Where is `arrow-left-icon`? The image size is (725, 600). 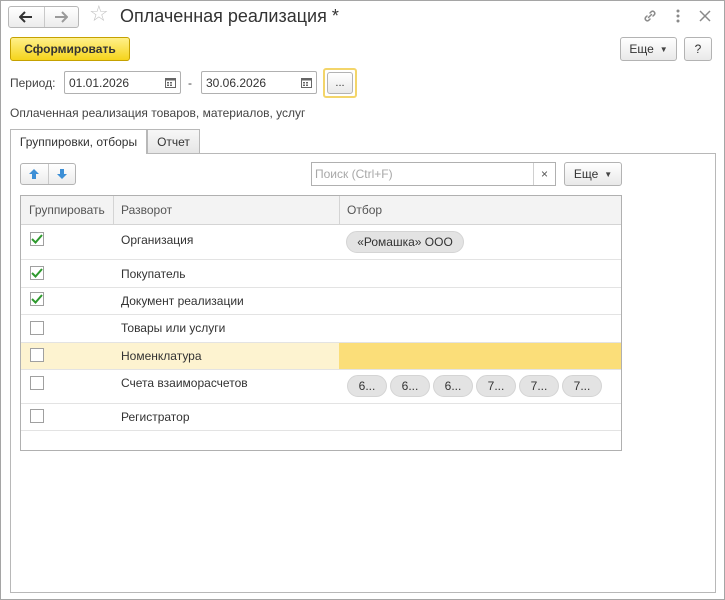
arrow-left-icon is located at coordinates (26, 17).